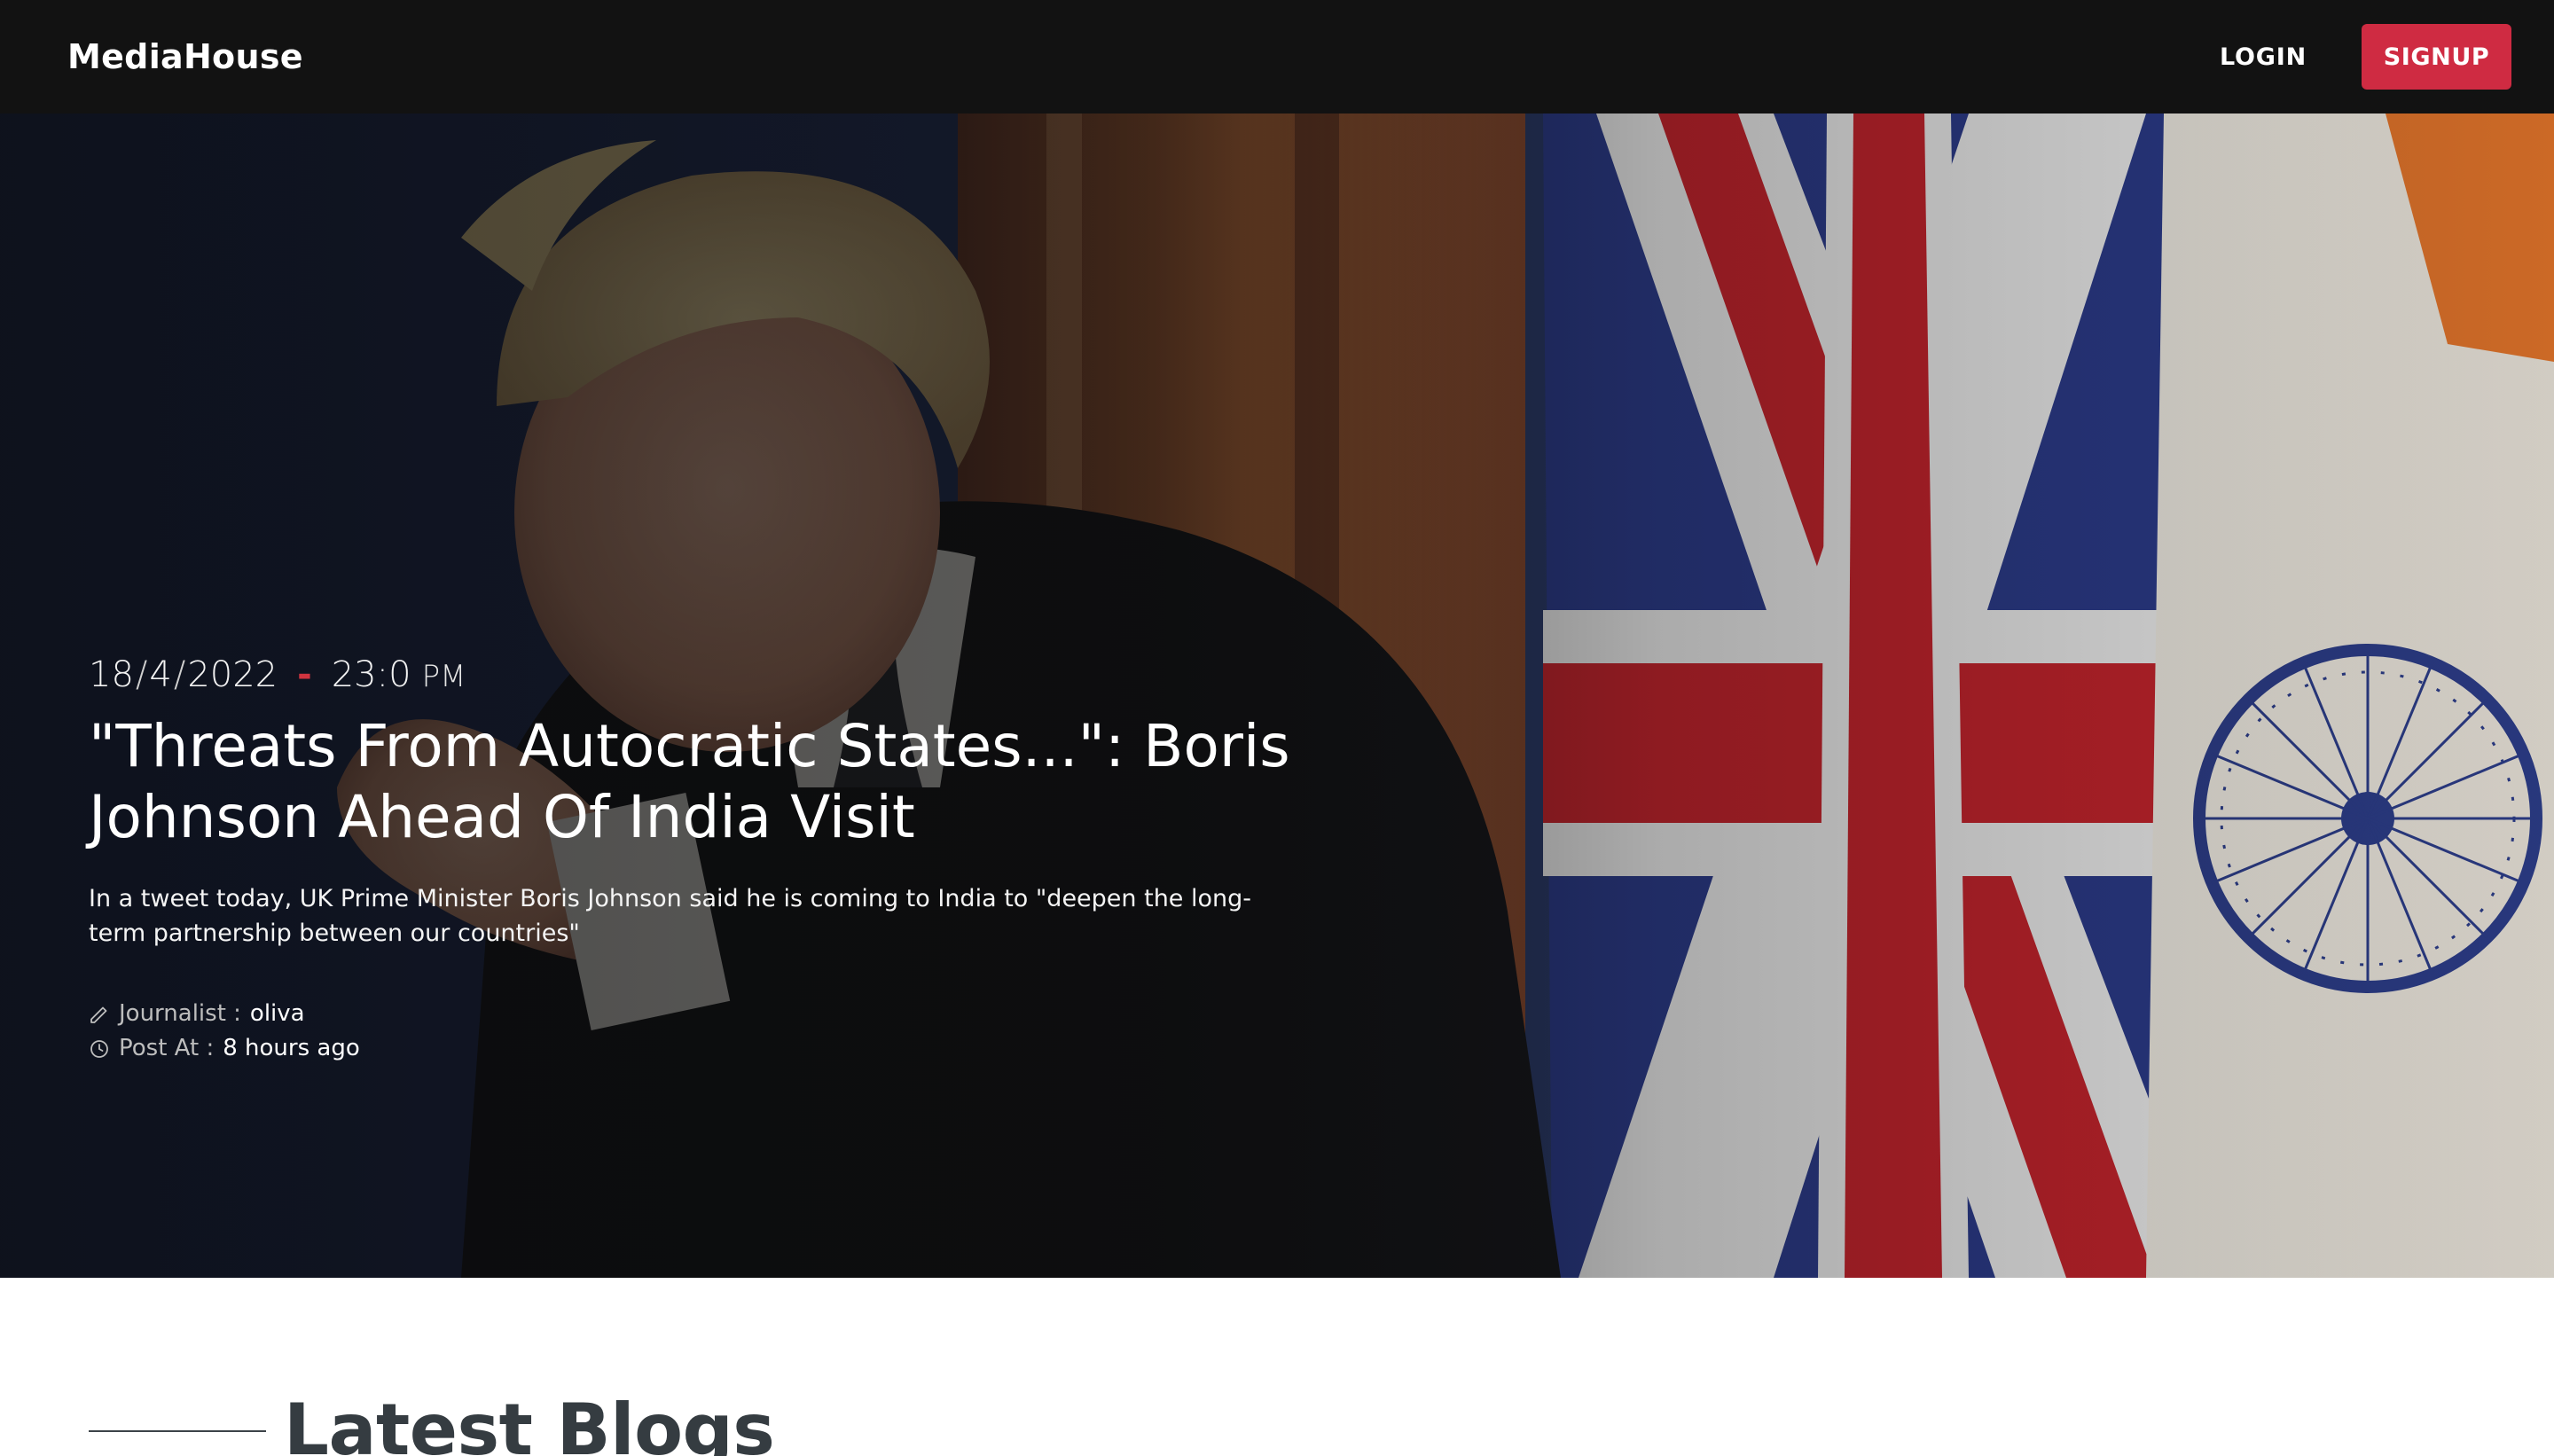  I want to click on date-month: 4, so click(160, 674).